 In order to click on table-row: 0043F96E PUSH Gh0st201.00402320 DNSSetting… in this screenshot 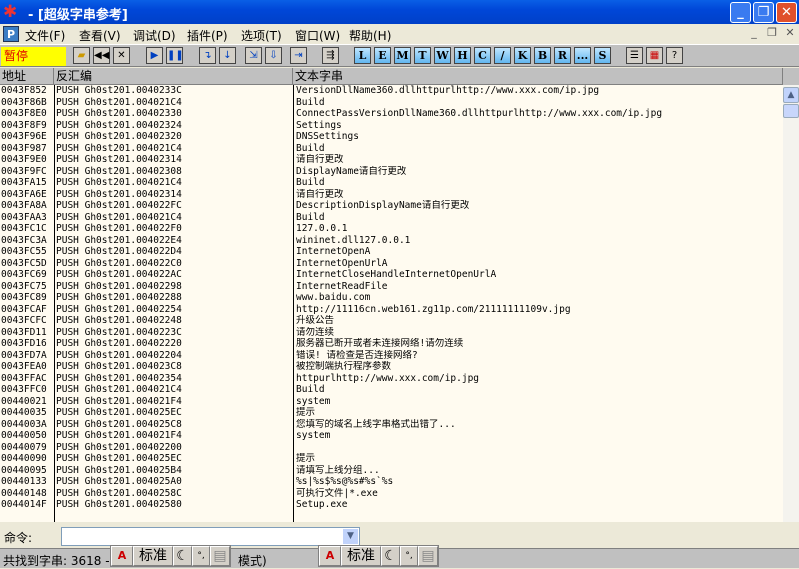, I will do `click(391, 137)`.